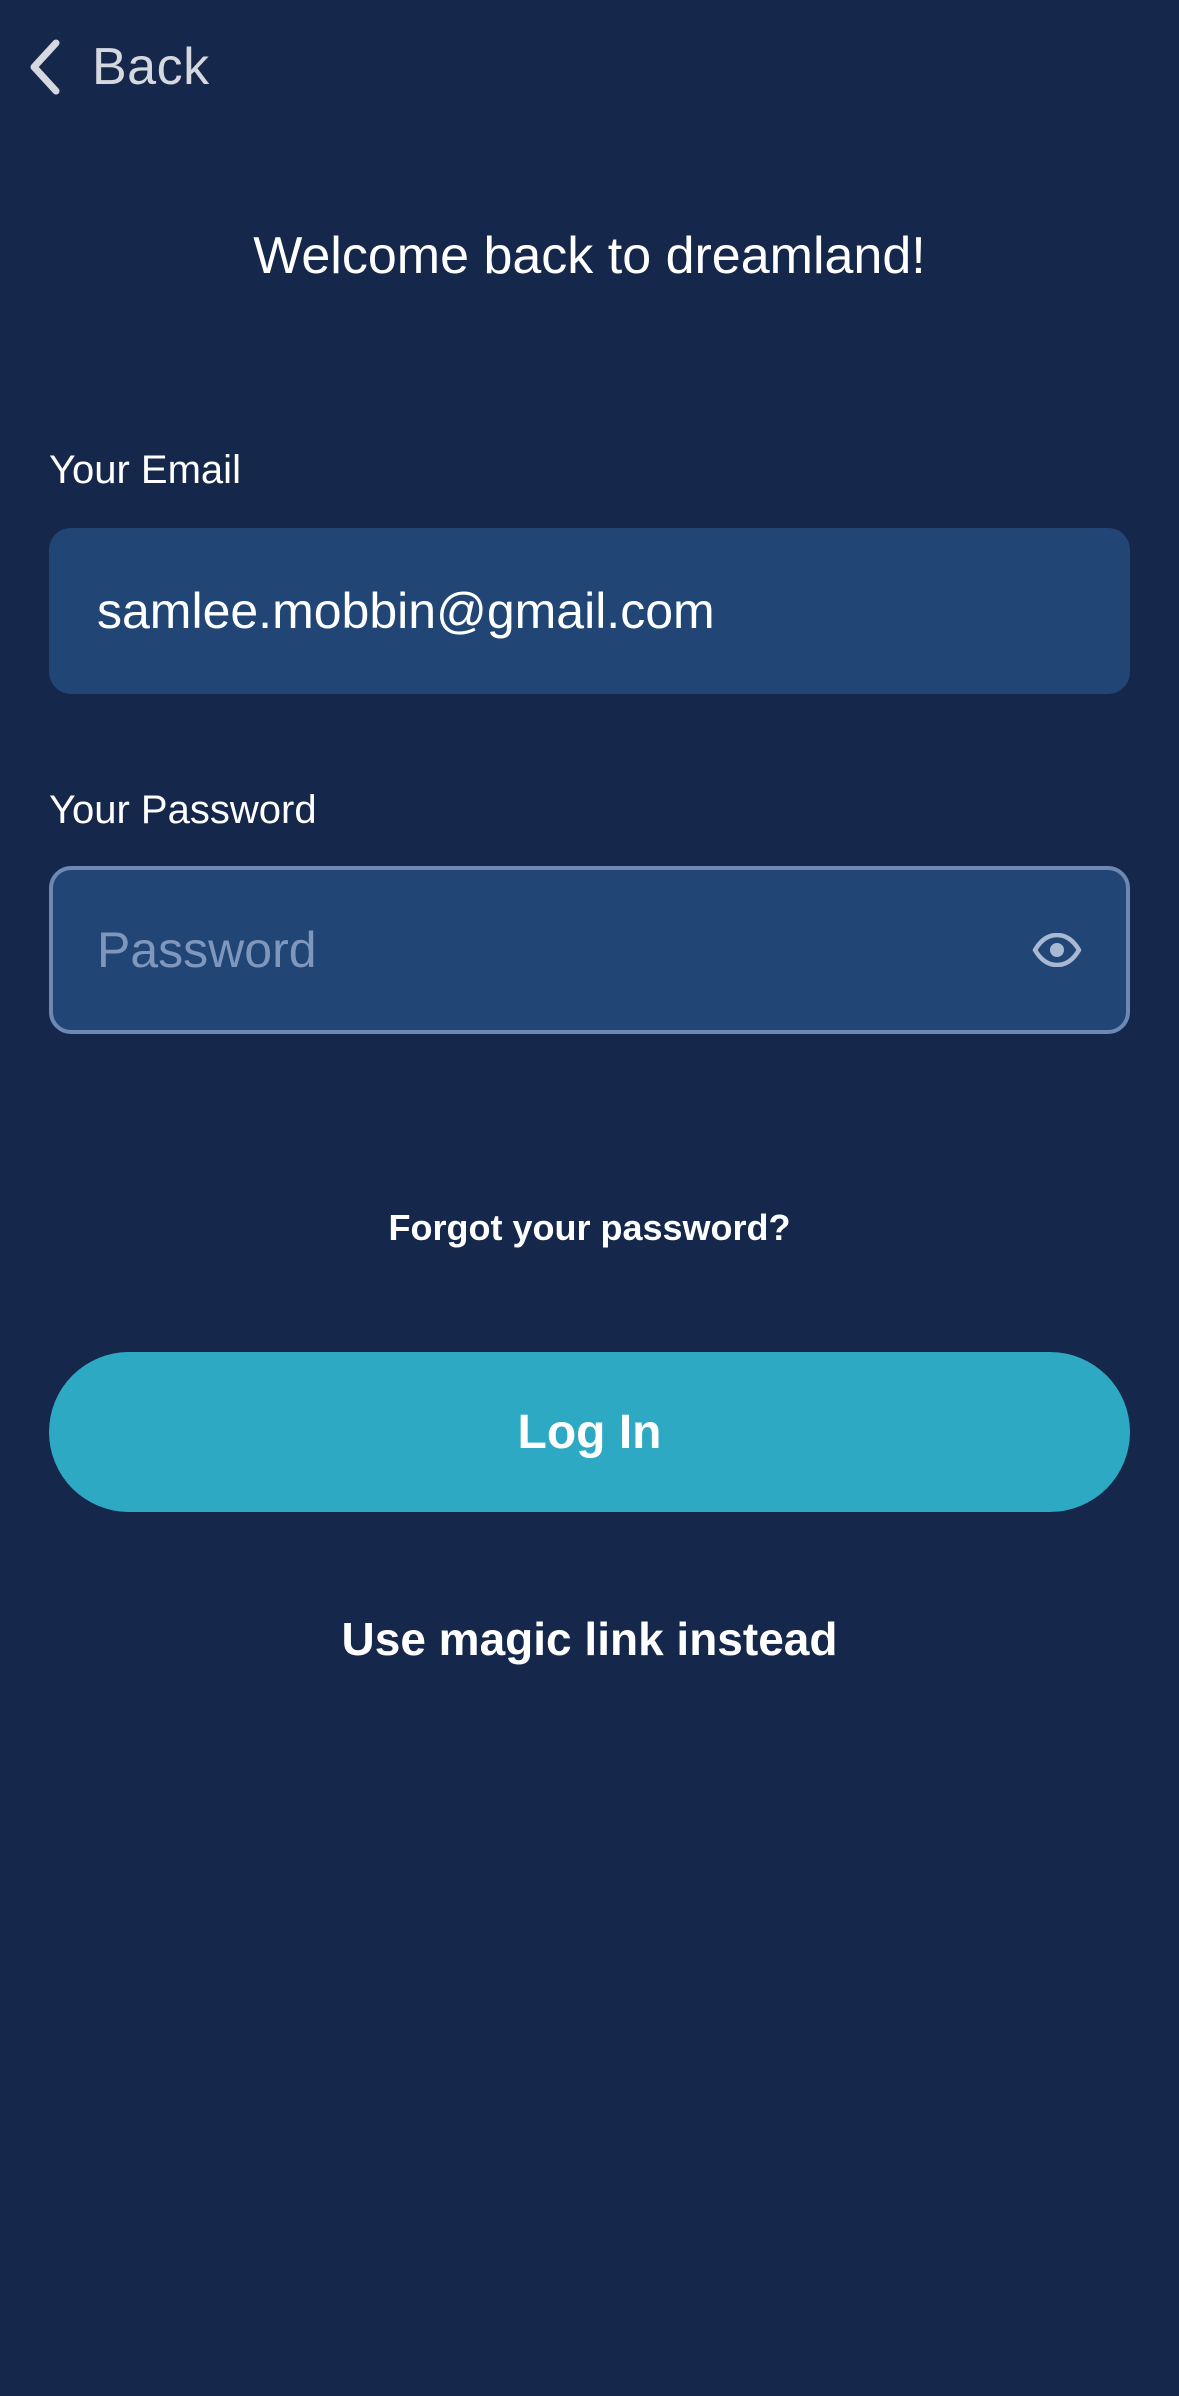 The width and height of the screenshot is (1179, 2396). What do you see at coordinates (589, 256) in the screenshot?
I see `page-title: Welcome back to dreamland!` at bounding box center [589, 256].